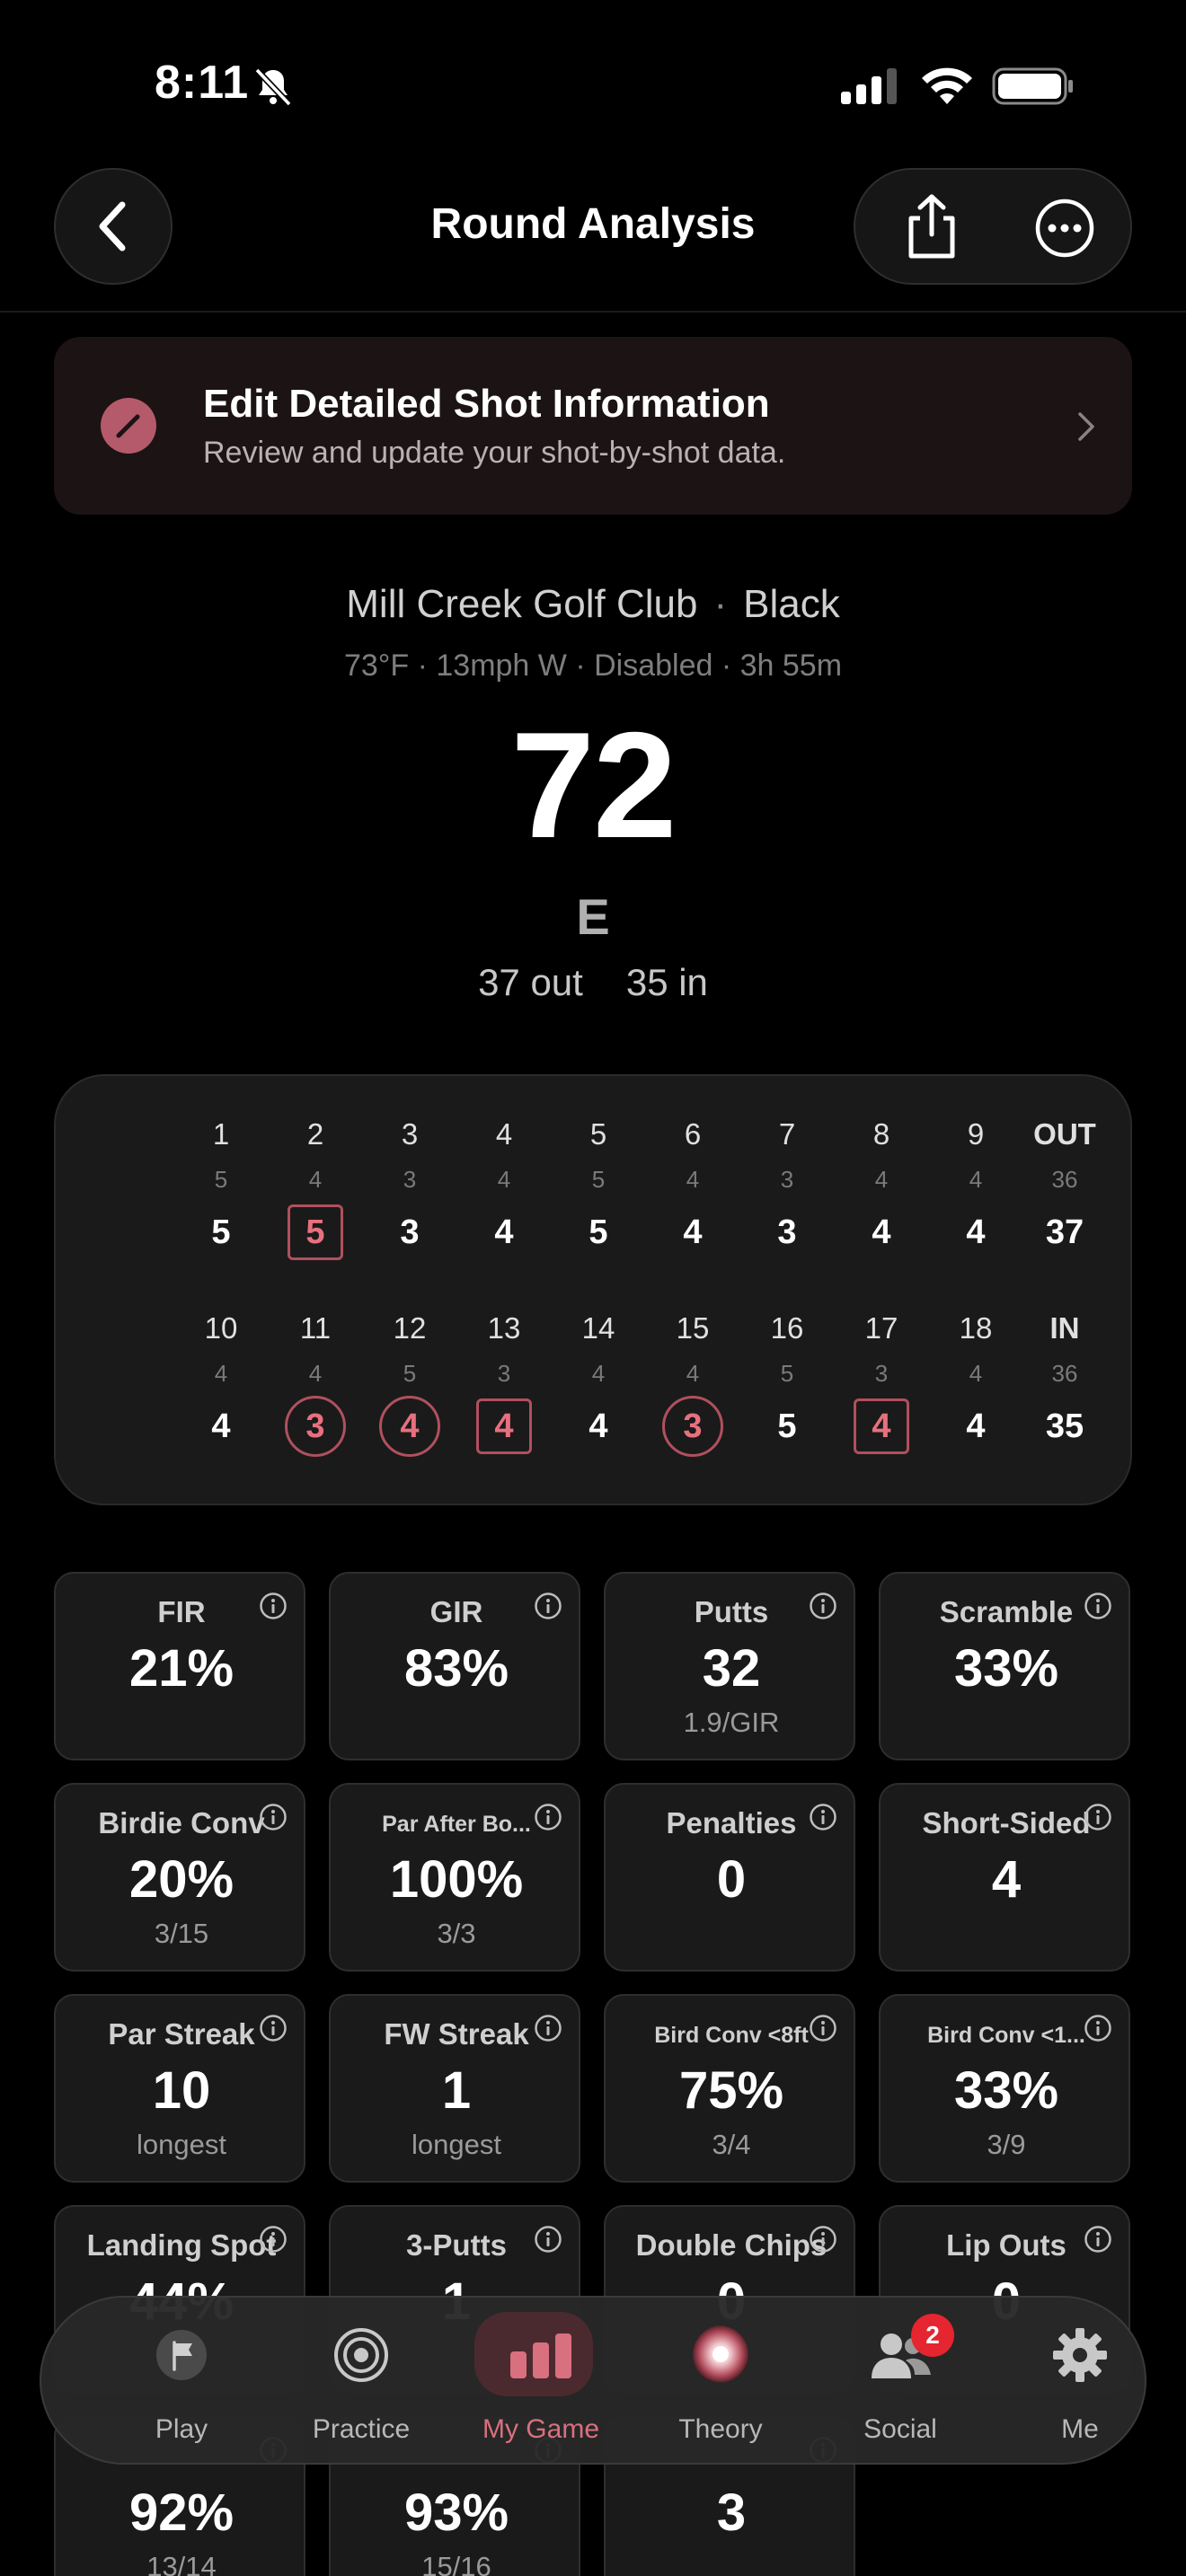  What do you see at coordinates (454, 2088) in the screenshot?
I see `stat-tile-fw-streak: FW Streak 1 longest` at bounding box center [454, 2088].